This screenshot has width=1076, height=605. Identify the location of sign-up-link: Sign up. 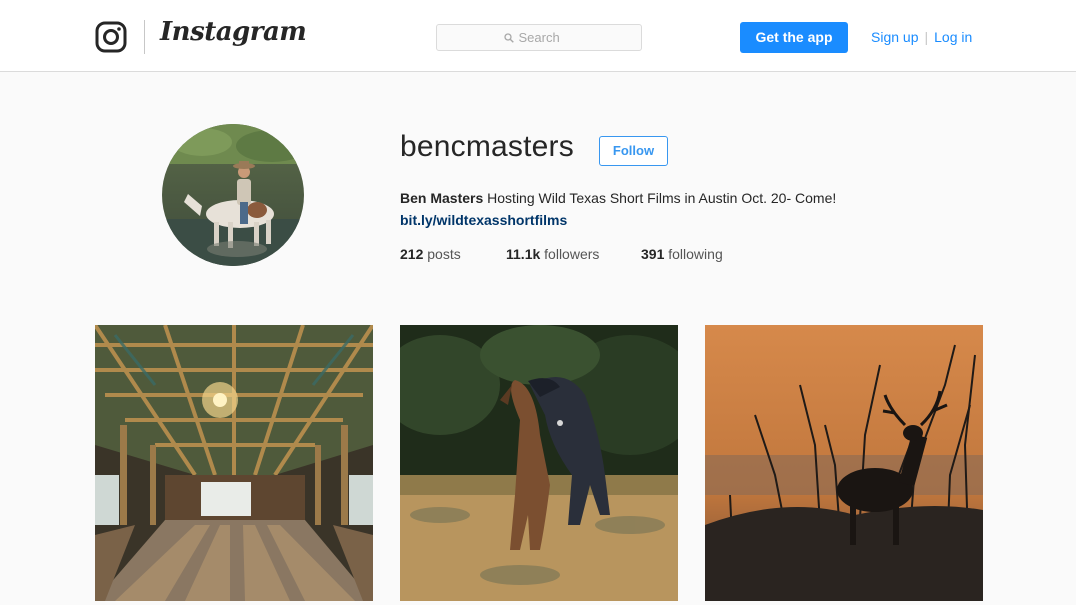
(894, 37).